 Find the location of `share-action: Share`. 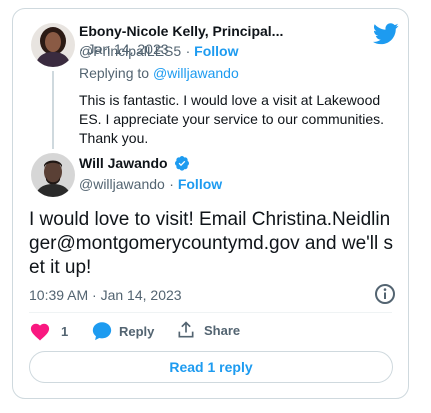

share-action: Share is located at coordinates (208, 330).